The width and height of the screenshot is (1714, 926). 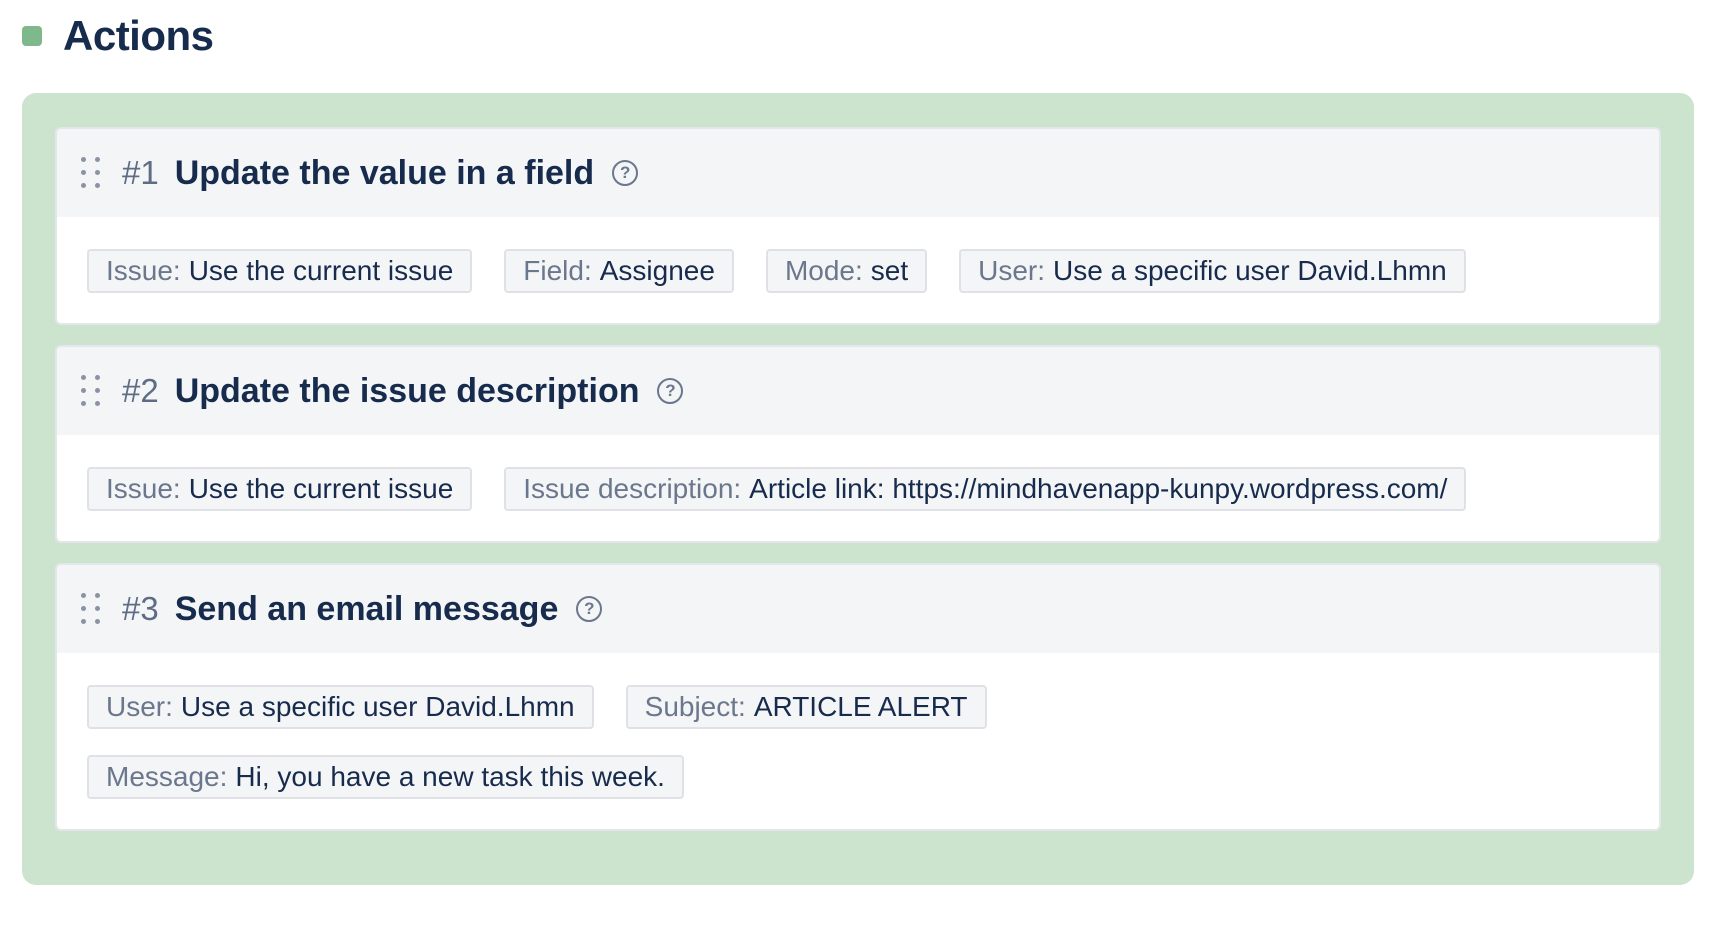 I want to click on action-card-header: #1 Update the value in a field ?, so click(x=858, y=173).